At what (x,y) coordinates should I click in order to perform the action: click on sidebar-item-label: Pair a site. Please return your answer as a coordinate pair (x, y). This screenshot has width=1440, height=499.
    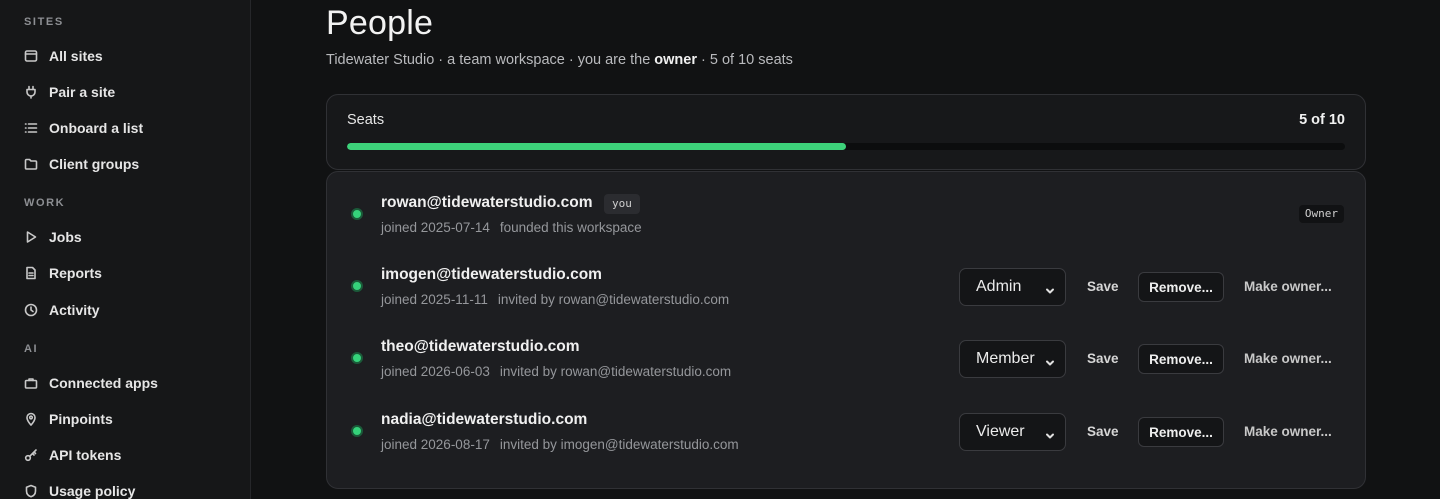
    Looking at the image, I should click on (82, 92).